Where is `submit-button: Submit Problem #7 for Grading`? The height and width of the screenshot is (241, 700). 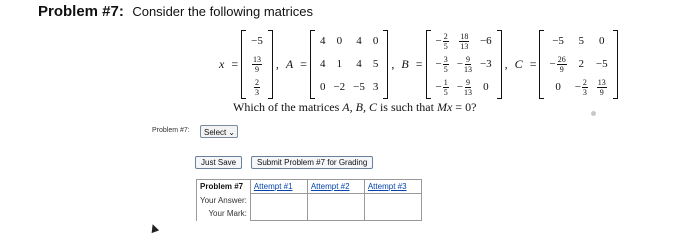
submit-button: Submit Problem #7 for Grading is located at coordinates (312, 162).